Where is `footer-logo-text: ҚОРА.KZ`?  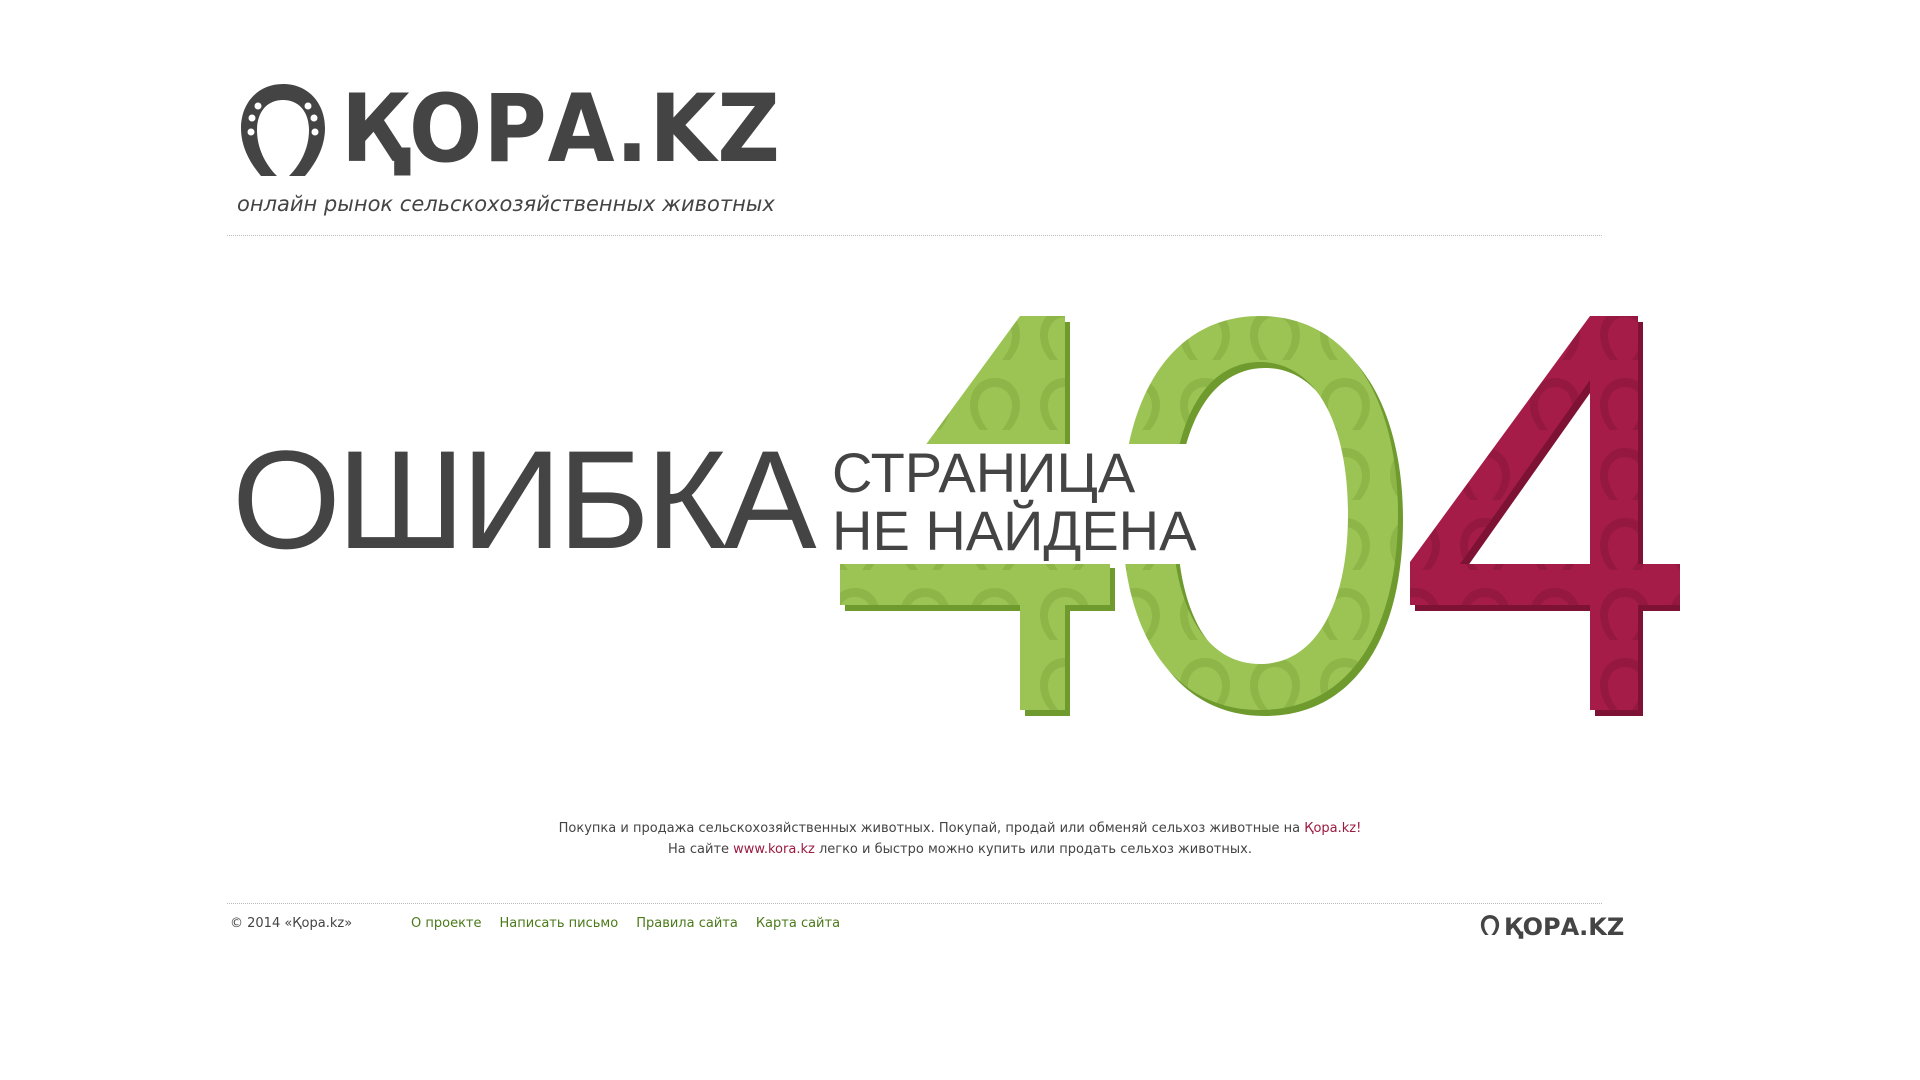 footer-logo-text: ҚОРА.KZ is located at coordinates (1564, 927).